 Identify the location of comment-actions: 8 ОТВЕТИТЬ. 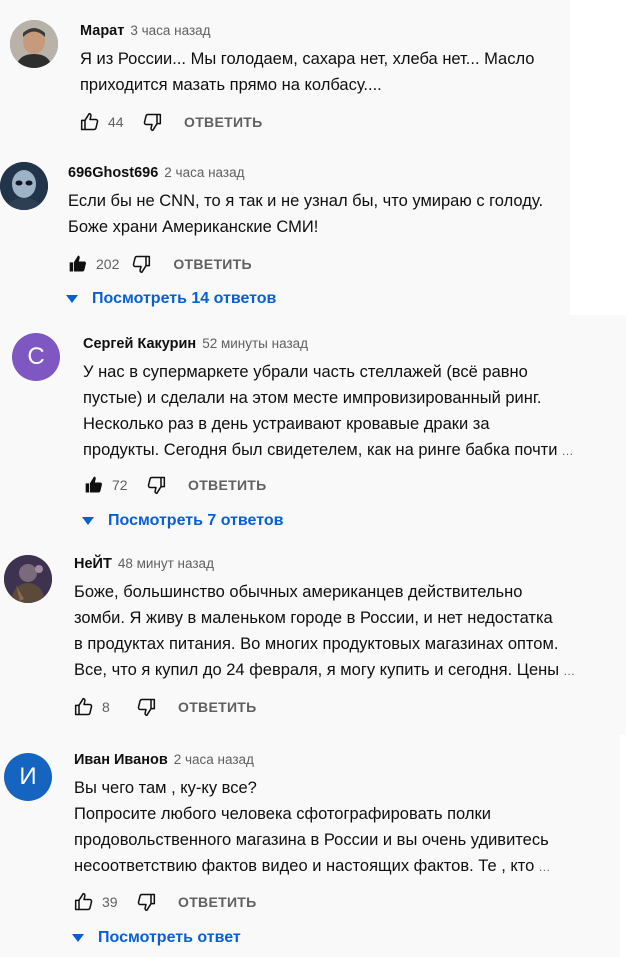
(164, 707).